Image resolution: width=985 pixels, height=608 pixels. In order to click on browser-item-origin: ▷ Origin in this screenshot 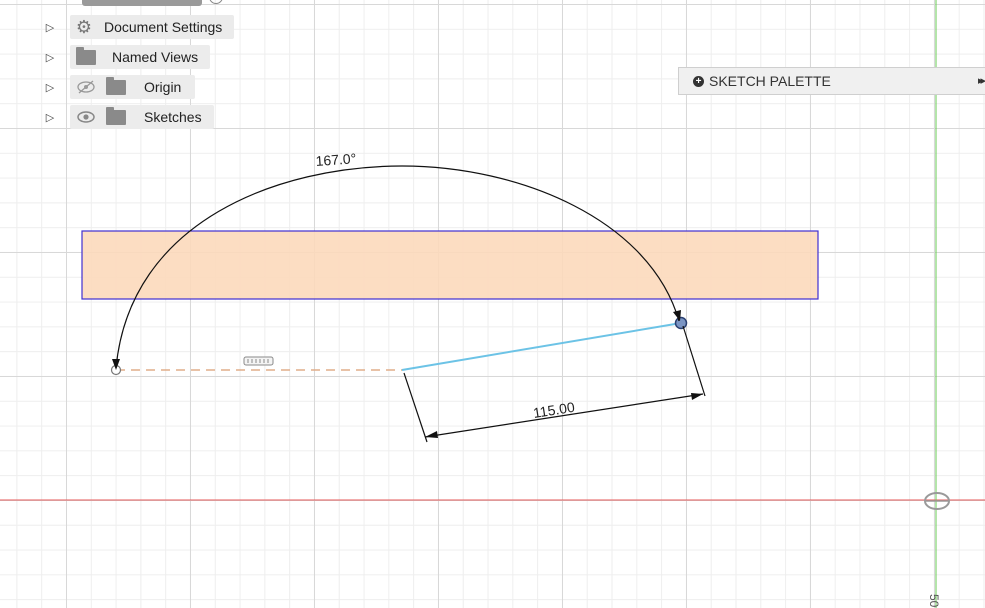, I will do `click(120, 87)`.